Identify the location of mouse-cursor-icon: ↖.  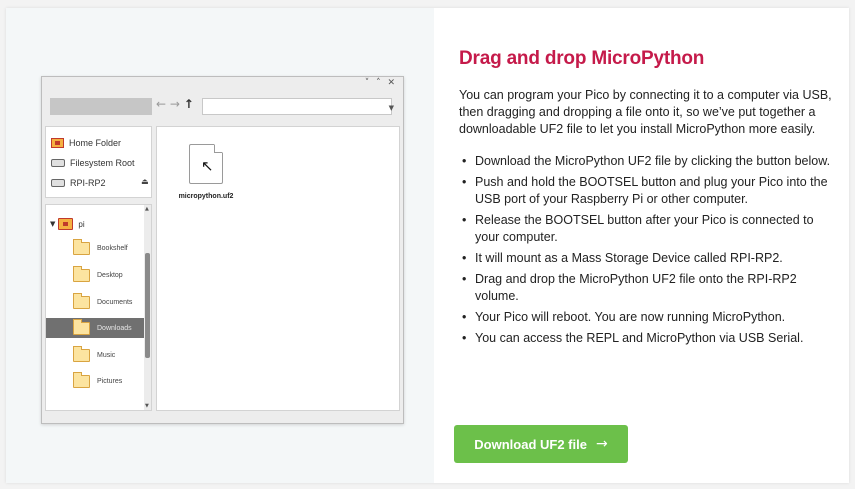
(207, 166).